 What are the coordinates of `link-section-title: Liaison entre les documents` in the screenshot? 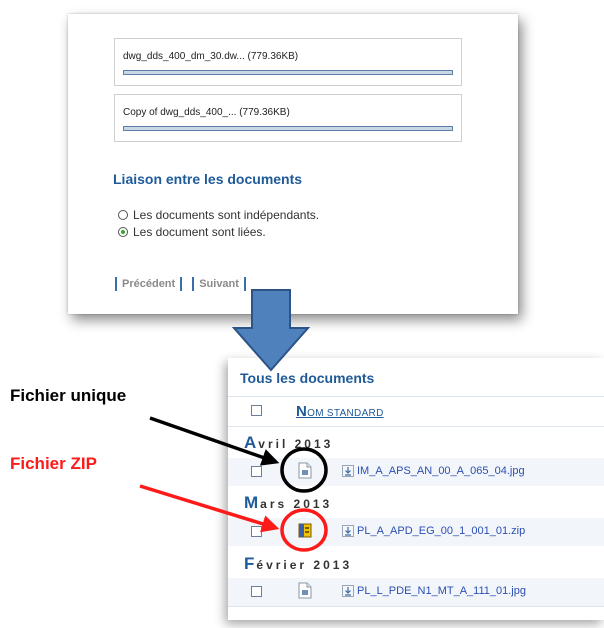 It's located at (208, 179).